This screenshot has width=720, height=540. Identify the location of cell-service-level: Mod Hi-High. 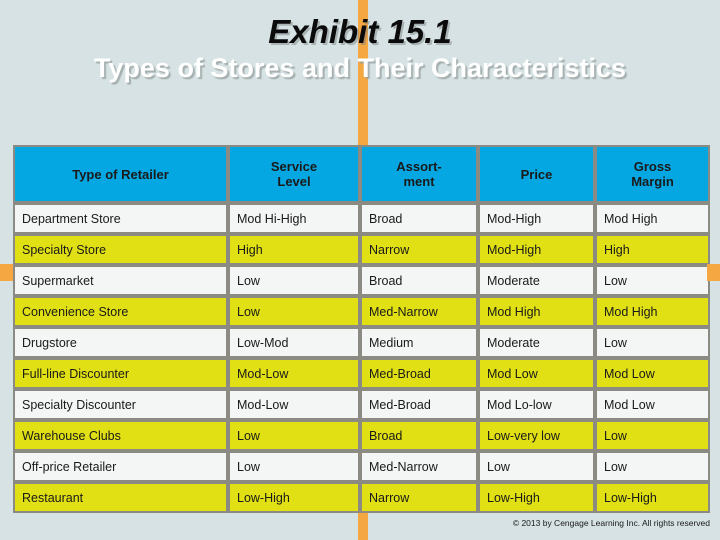
(294, 218).